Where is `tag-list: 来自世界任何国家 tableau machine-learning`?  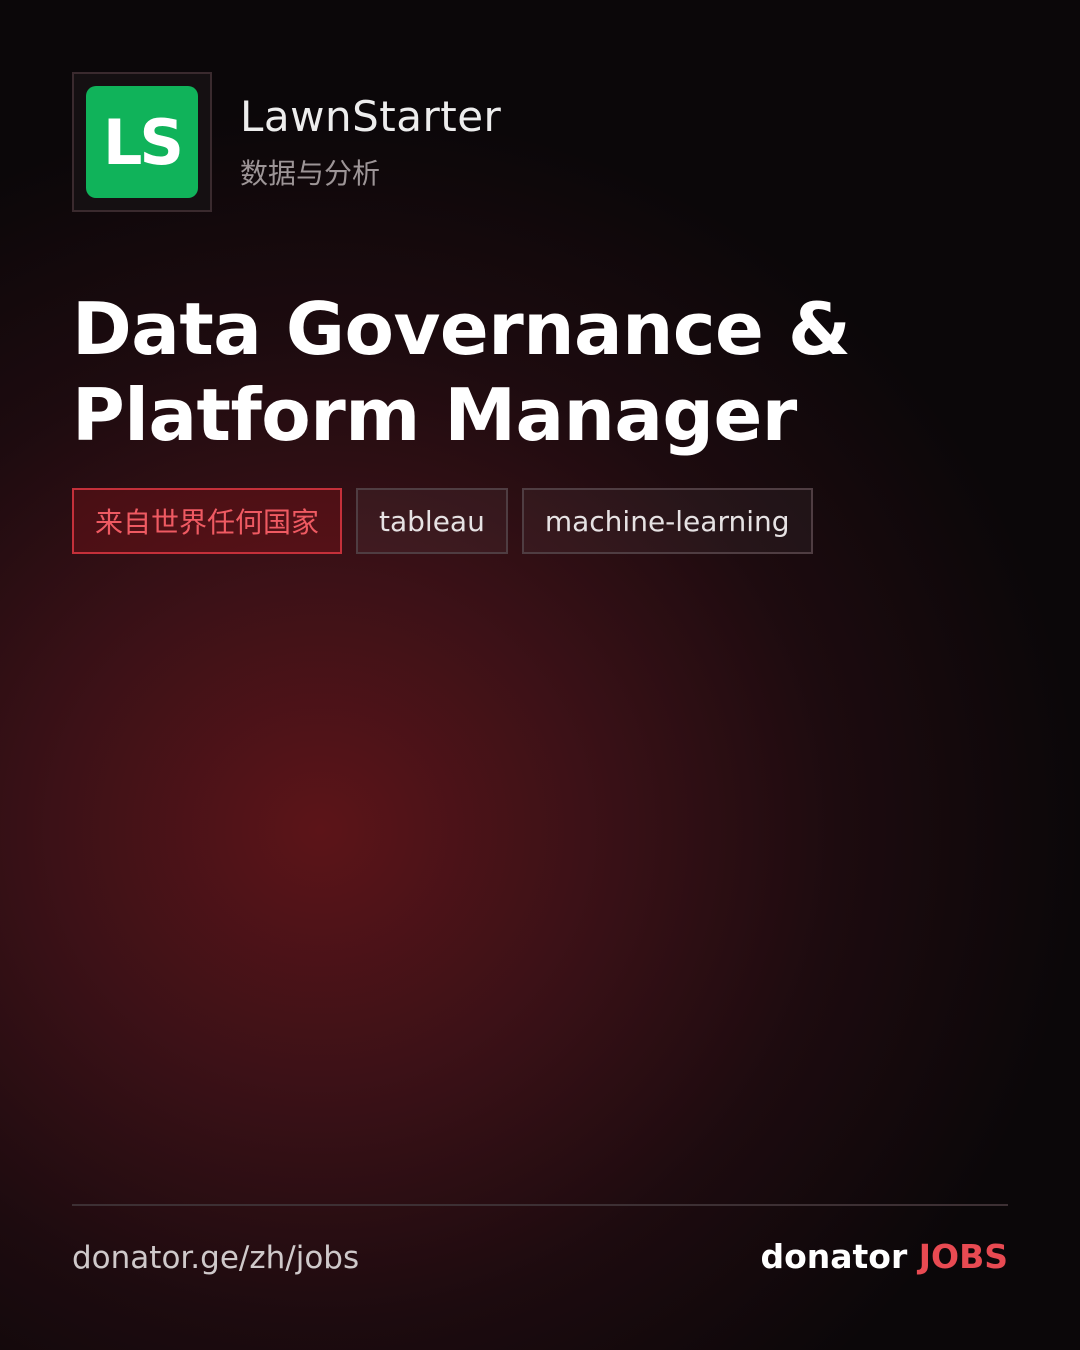 tag-list: 来自世界任何国家 tableau machine-learning is located at coordinates (442, 521).